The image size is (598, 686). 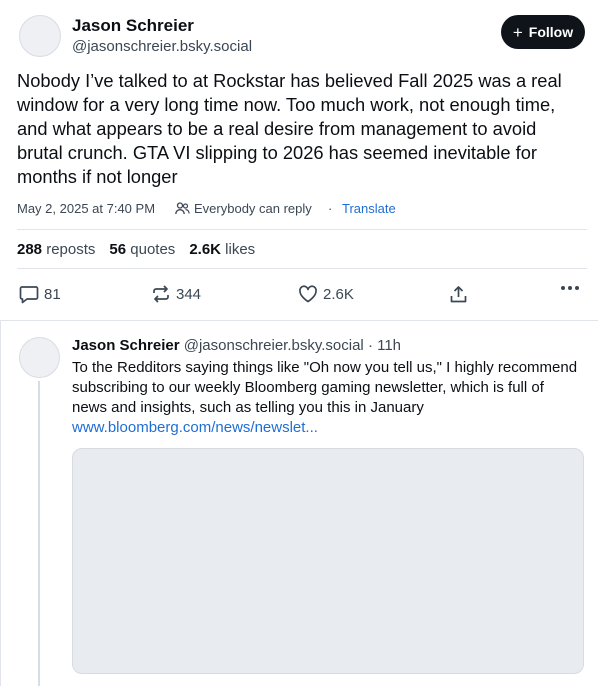 I want to click on translate-link: Translate, so click(x=369, y=208).